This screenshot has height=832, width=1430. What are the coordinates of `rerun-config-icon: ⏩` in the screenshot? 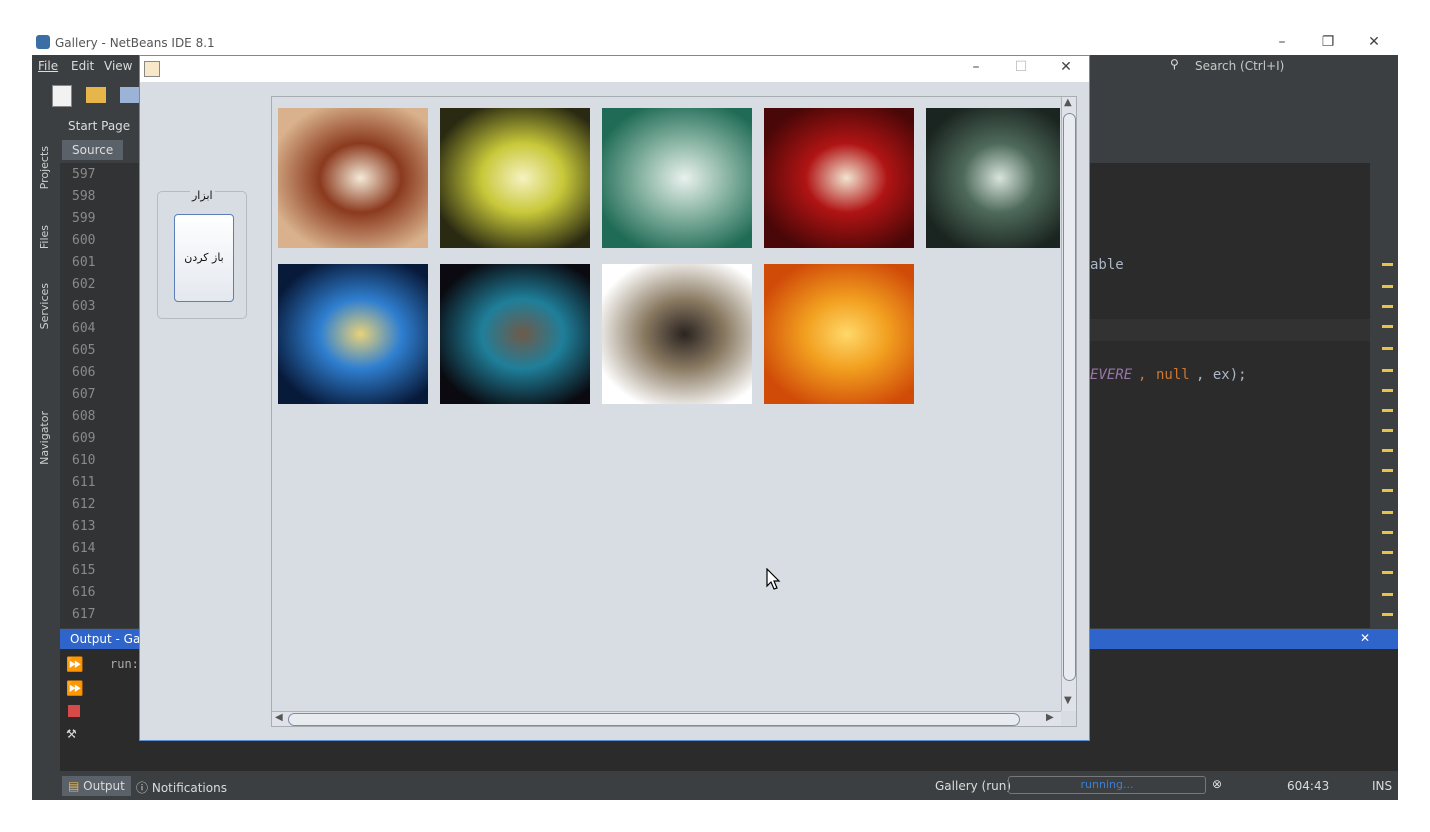 It's located at (74, 689).